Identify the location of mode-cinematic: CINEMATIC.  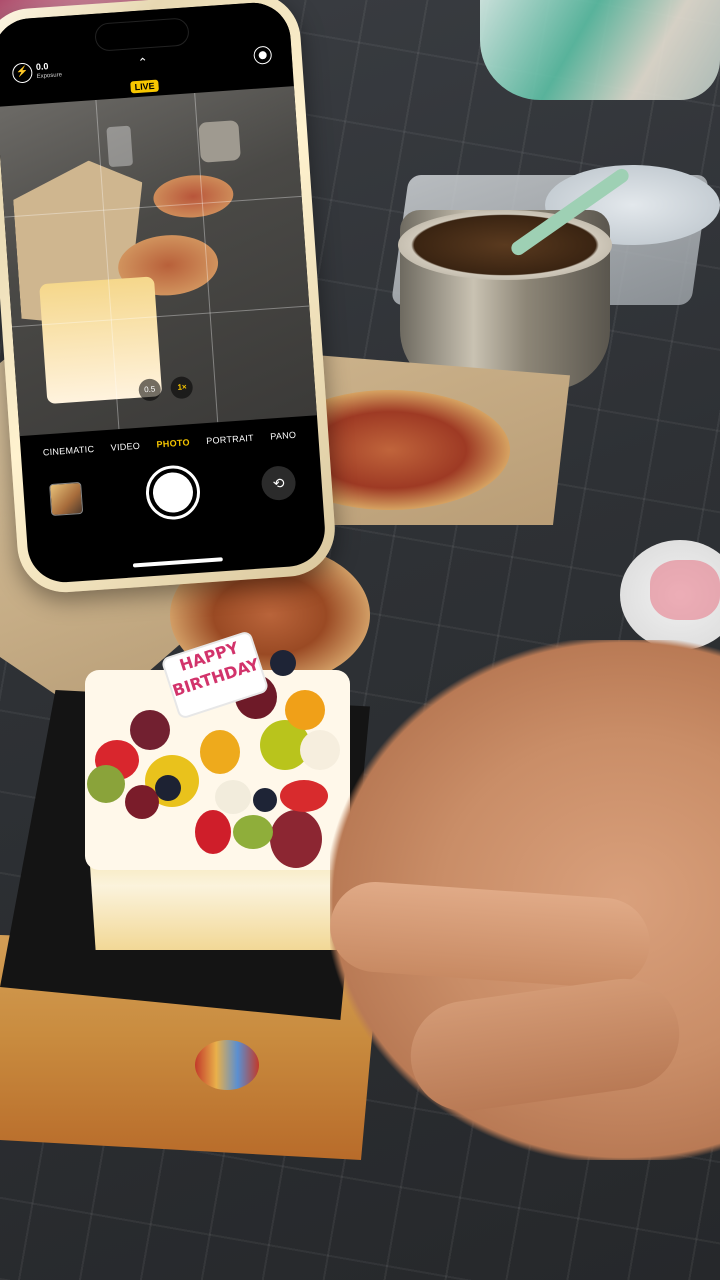
(69, 451).